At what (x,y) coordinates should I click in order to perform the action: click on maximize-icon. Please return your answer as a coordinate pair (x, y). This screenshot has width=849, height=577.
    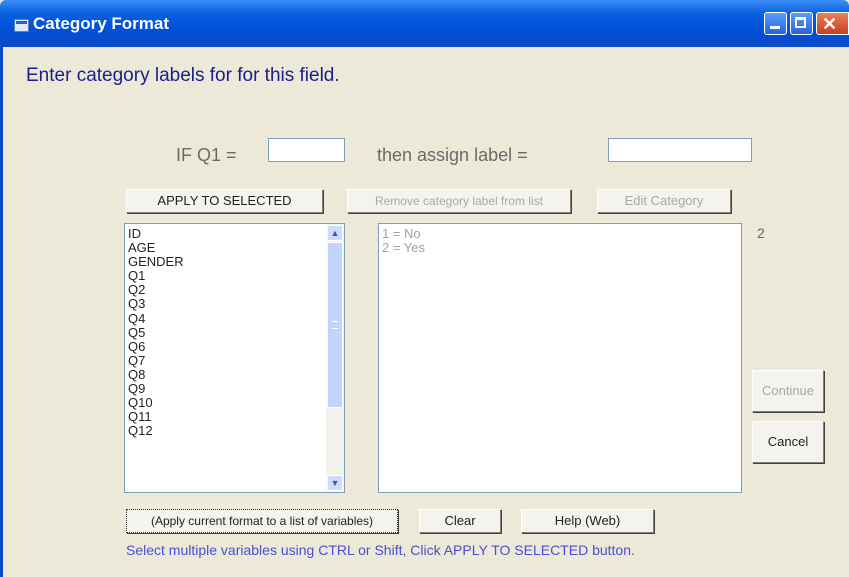
    Looking at the image, I should click on (800, 22).